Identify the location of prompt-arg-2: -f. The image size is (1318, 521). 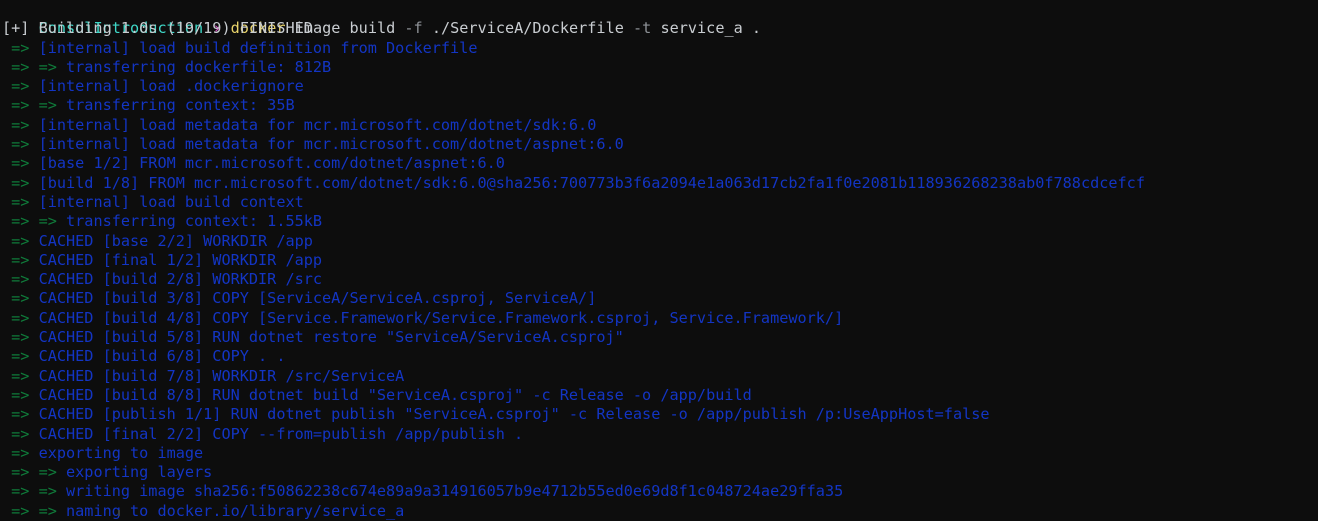
(409, 28).